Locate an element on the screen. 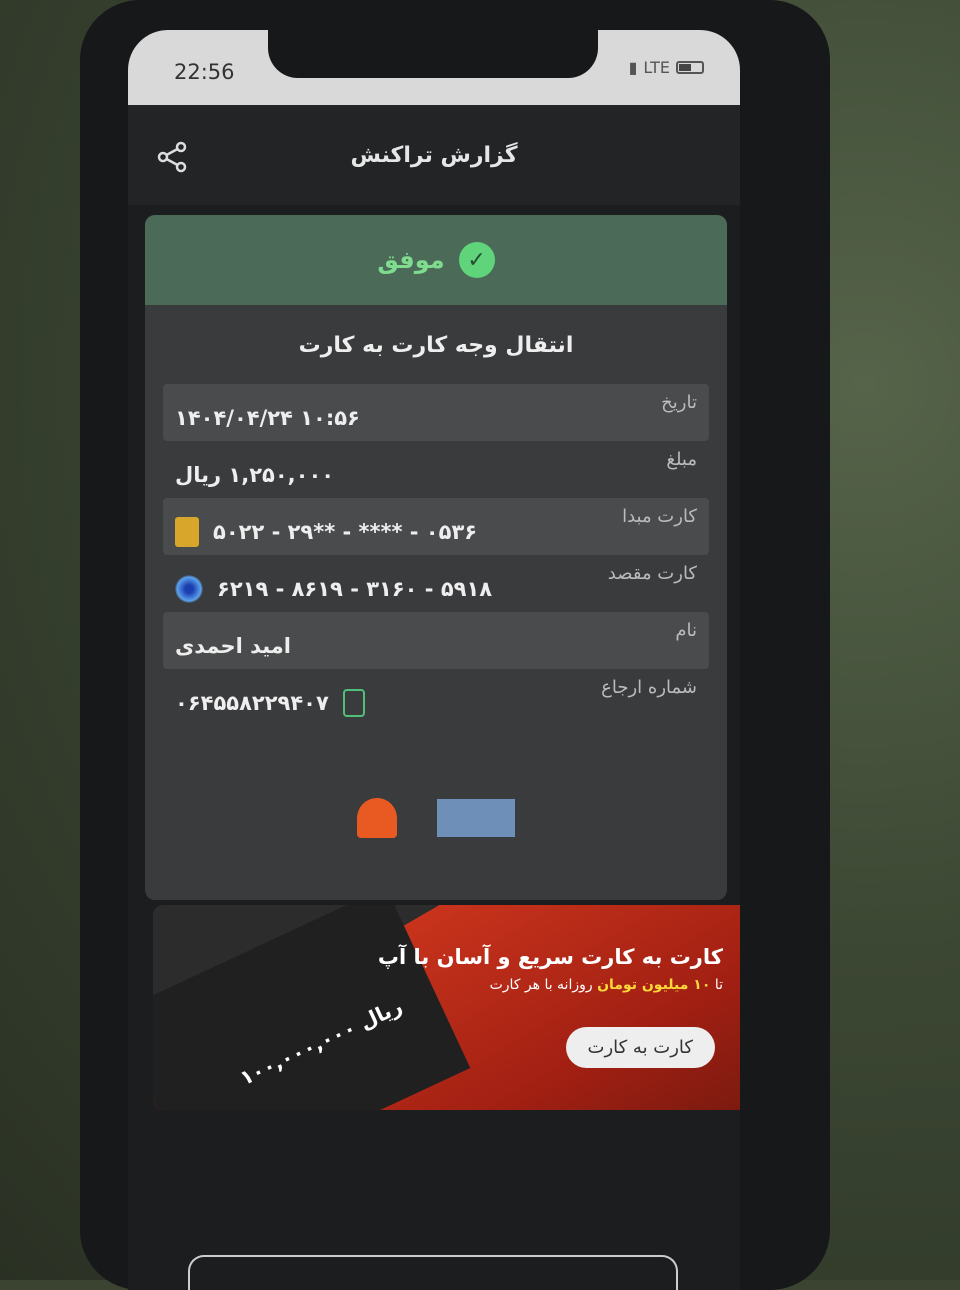  row-source-card: ۵۰۲۲ - ۲۹** - **** - ۰۵۳۶ کارت مبدا is located at coordinates (436, 526).